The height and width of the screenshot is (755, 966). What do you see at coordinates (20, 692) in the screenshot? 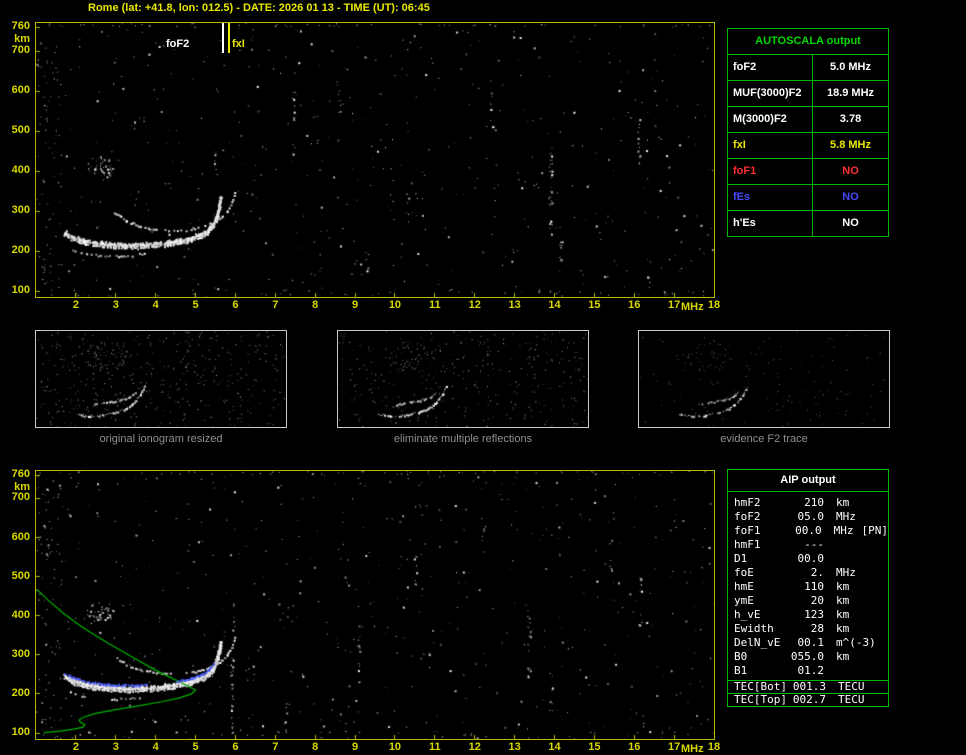
I see `y-tick-label: 200` at bounding box center [20, 692].